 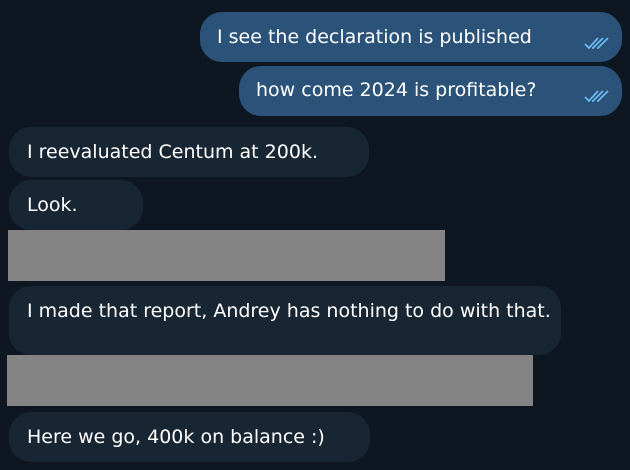 I want to click on outgoing-message: I see the declaration is published, so click(x=411, y=37).